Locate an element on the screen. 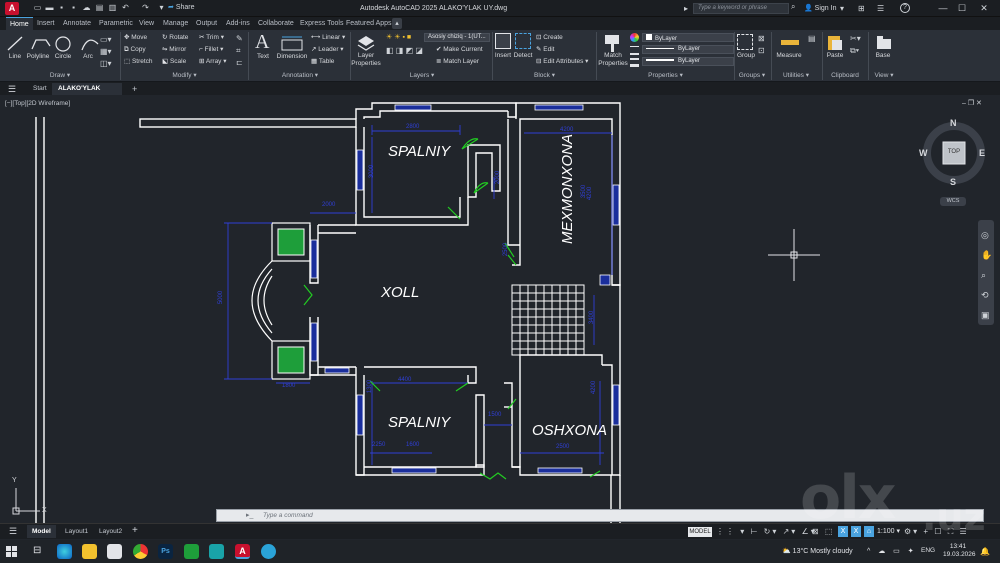  viewcube-top-face: TOP is located at coordinates (954, 152).